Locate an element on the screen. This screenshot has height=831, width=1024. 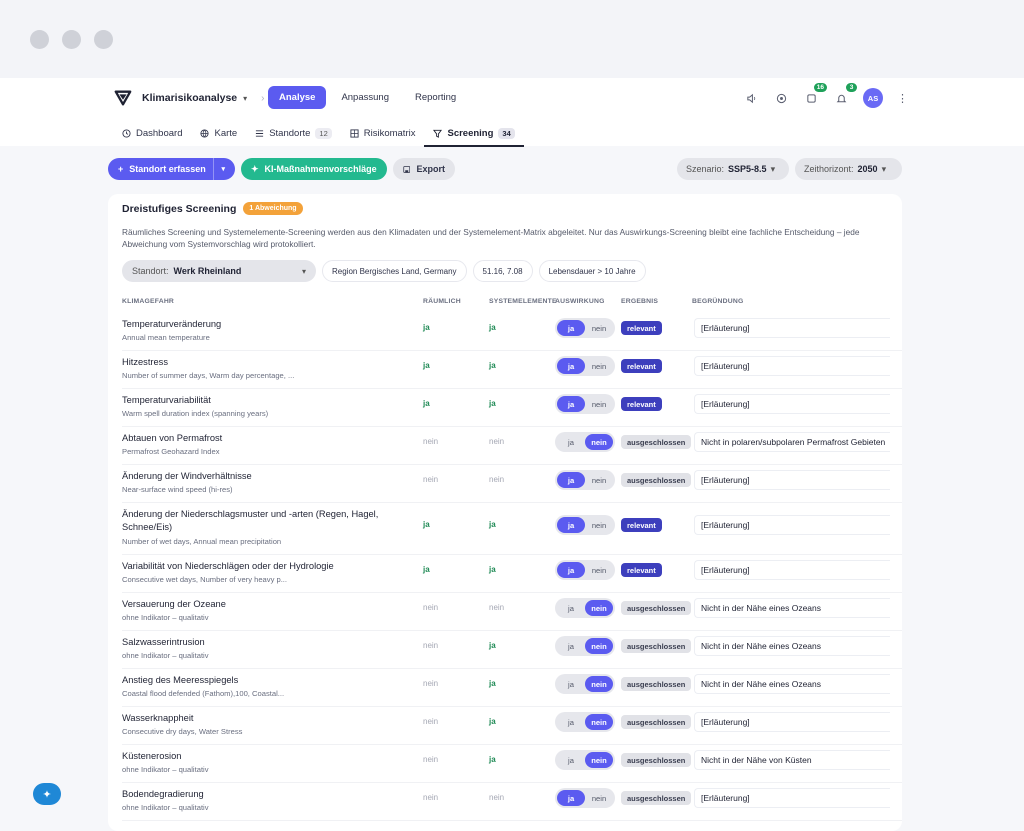
app-title: Klimarisikoanalyse is located at coordinates (189, 98).